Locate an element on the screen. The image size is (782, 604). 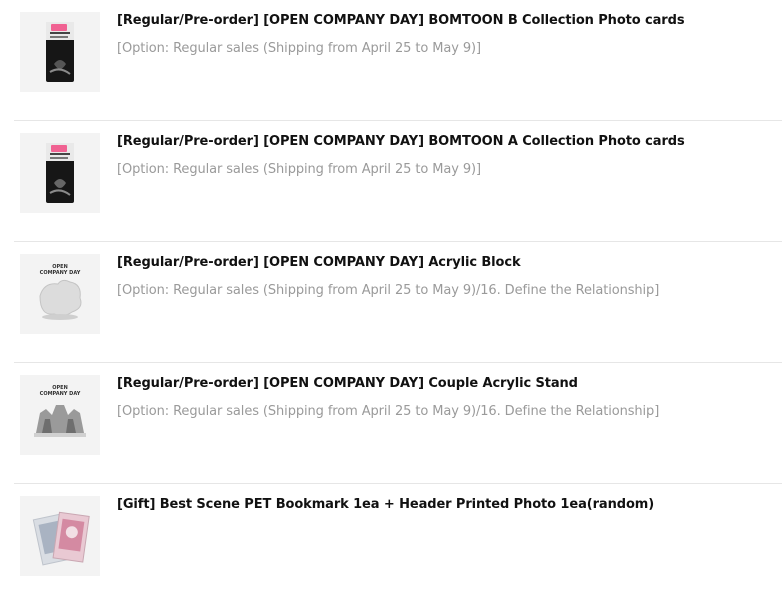
bookmark-photo-image is located at coordinates (60, 536).